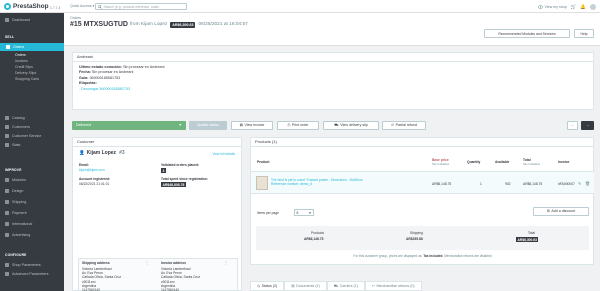  I want to click on add-discount-button: ⊞ Add a discount, so click(561, 211).